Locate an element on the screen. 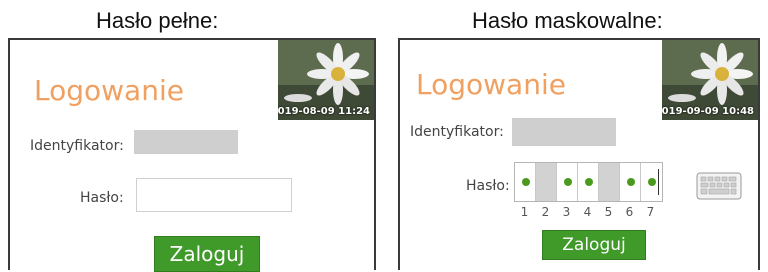 The height and width of the screenshot is (272, 768). masked-password-input is located at coordinates (588, 182).